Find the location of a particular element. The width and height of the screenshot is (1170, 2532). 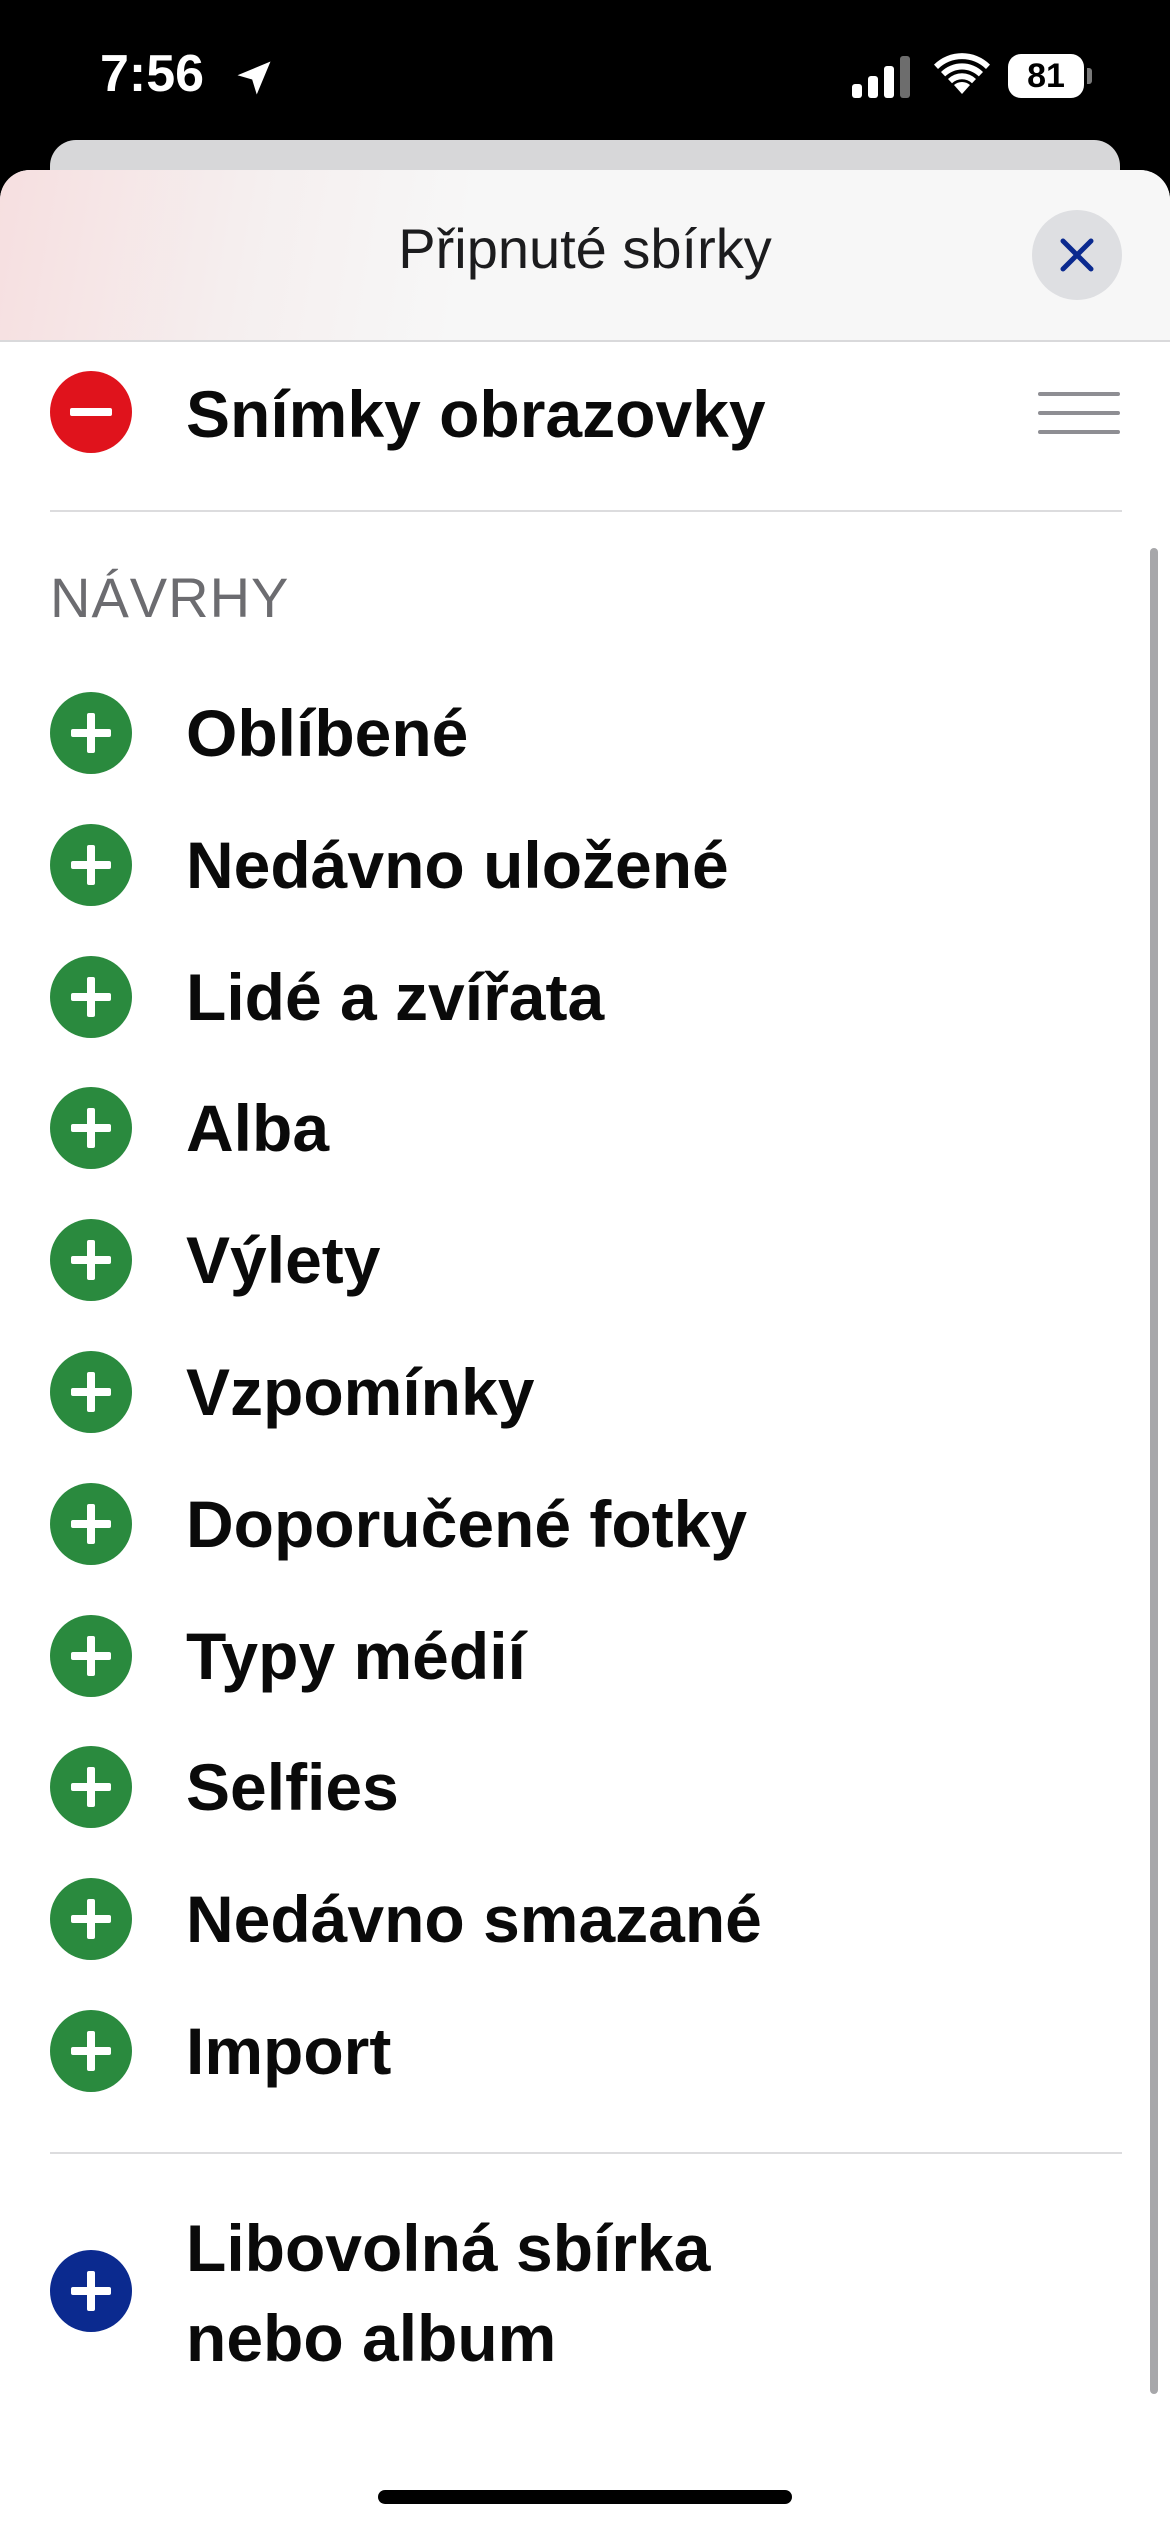

sheet-header: Připnuté sbírky is located at coordinates (585, 256).